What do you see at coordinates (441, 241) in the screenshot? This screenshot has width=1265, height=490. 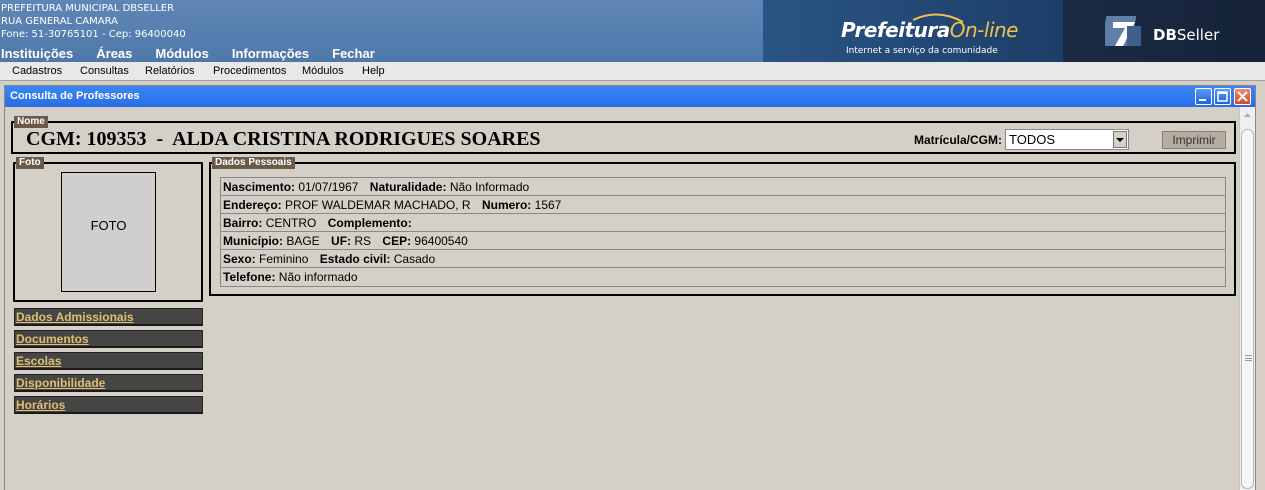 I see `cep-value: 96400540` at bounding box center [441, 241].